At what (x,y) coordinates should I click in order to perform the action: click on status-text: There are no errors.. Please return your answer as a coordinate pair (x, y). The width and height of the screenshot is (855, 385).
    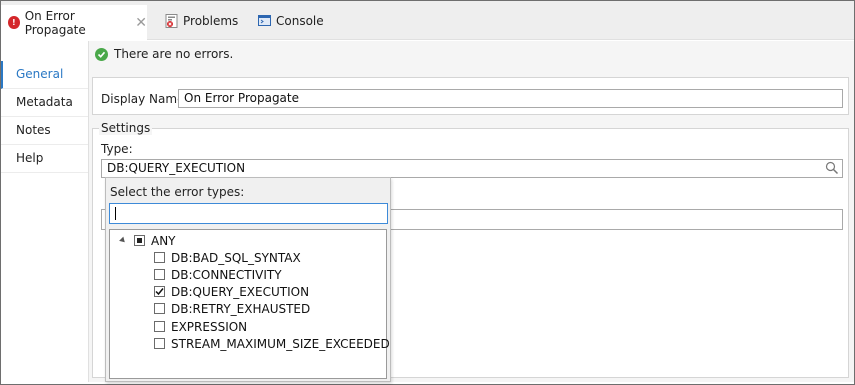
    Looking at the image, I should click on (174, 54).